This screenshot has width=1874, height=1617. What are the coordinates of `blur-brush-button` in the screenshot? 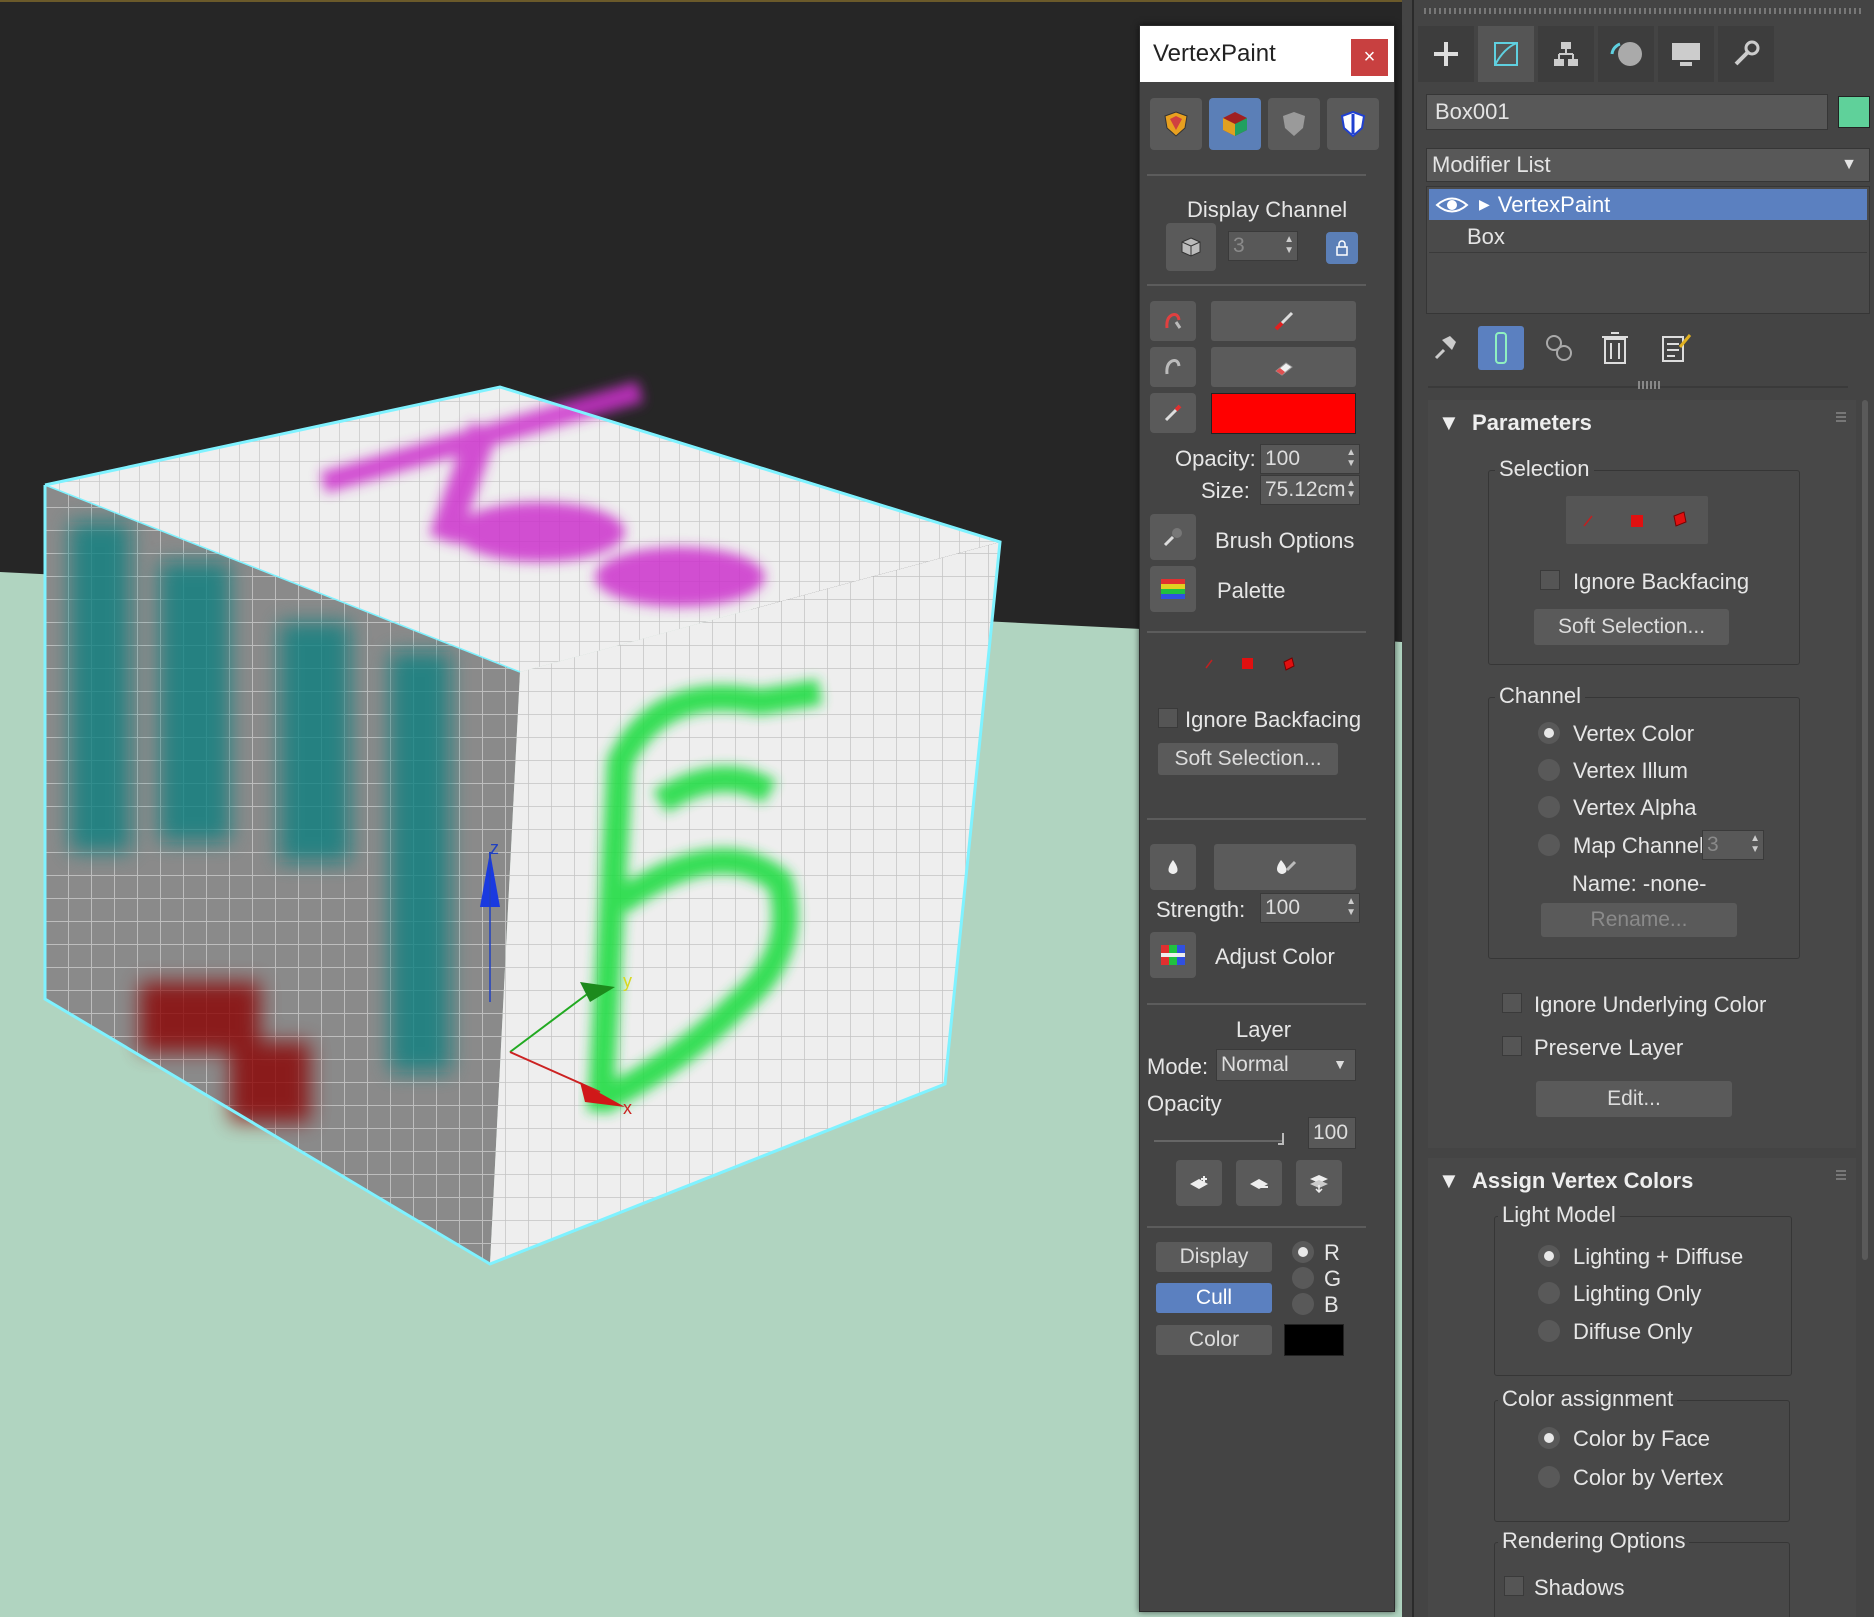 It's located at (1285, 867).